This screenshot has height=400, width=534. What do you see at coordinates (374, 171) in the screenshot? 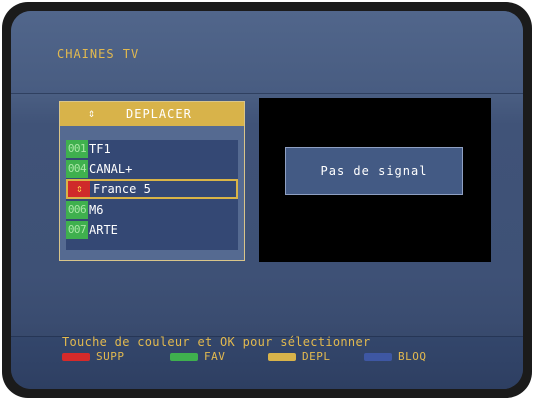
I see `no-signal-message: Pas de signal` at bounding box center [374, 171].